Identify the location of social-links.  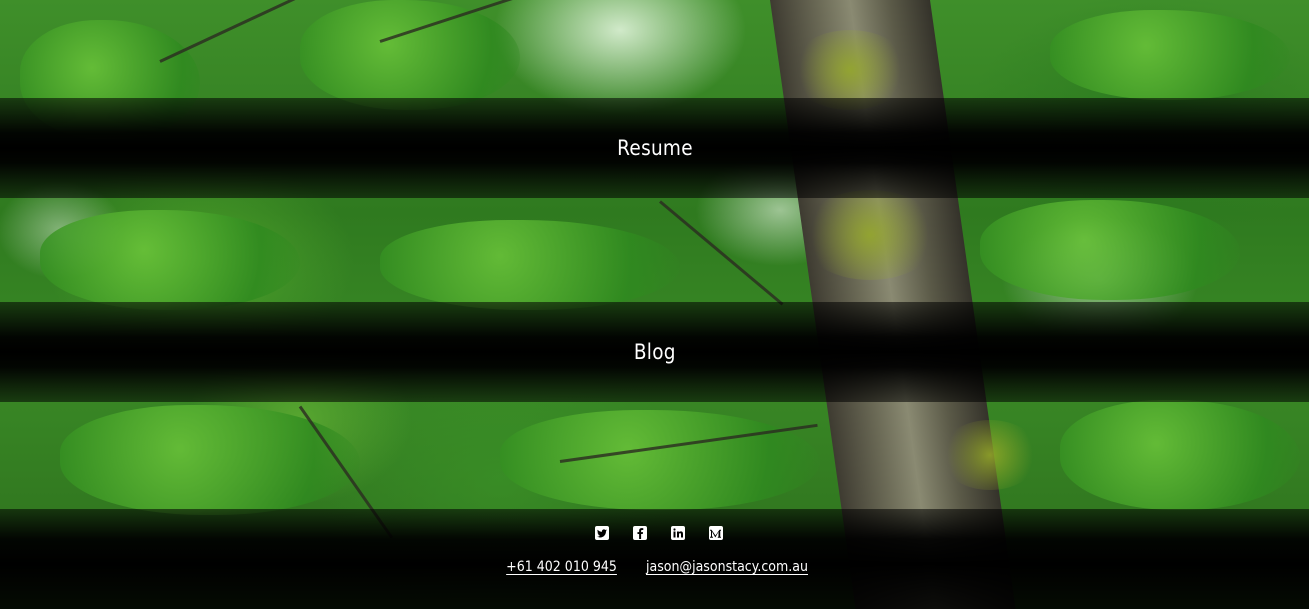
(654, 533).